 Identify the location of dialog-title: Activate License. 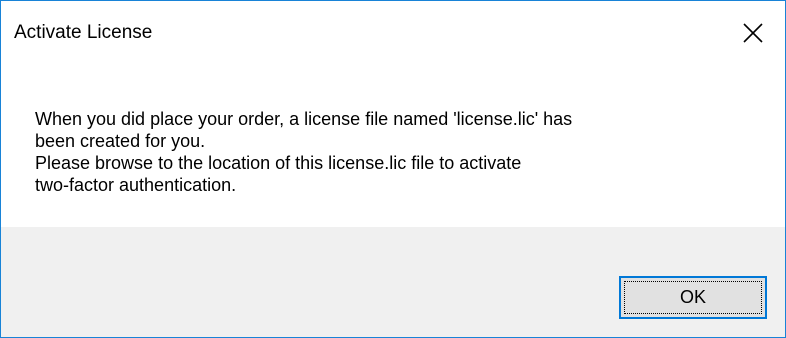
(83, 32).